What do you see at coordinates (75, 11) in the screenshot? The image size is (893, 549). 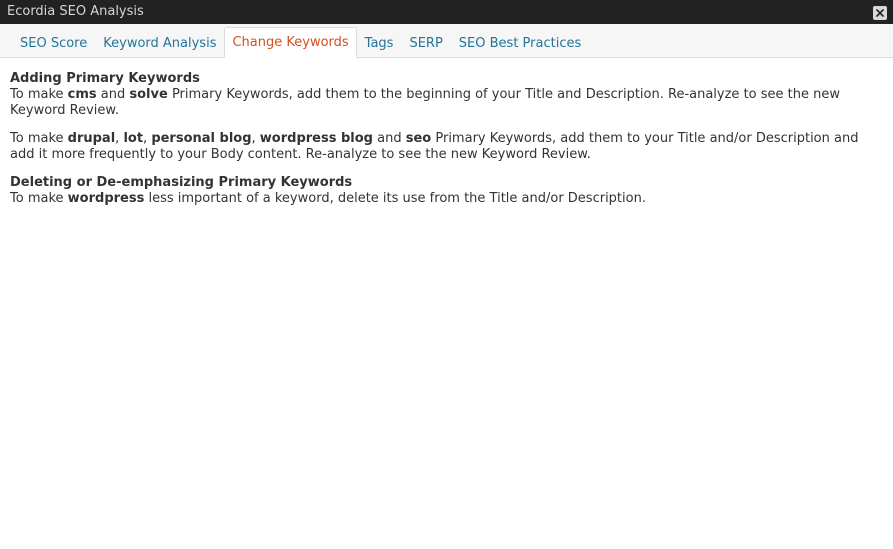 I see `window-title: Ecordia SEO Analysis` at bounding box center [75, 11].